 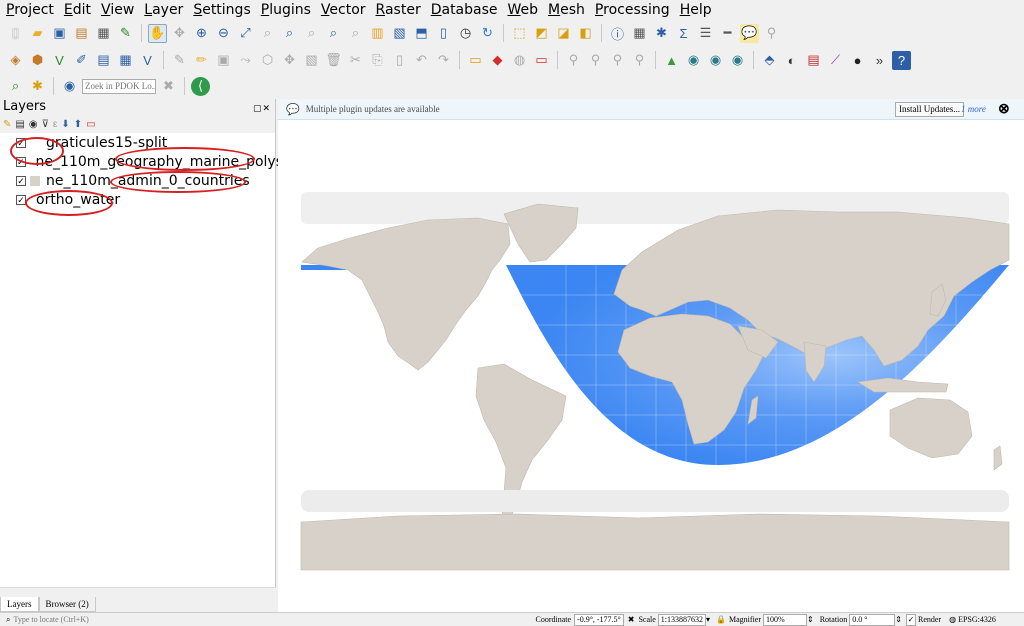 I want to click on globe-car-icon: ◉, so click(x=737, y=60).